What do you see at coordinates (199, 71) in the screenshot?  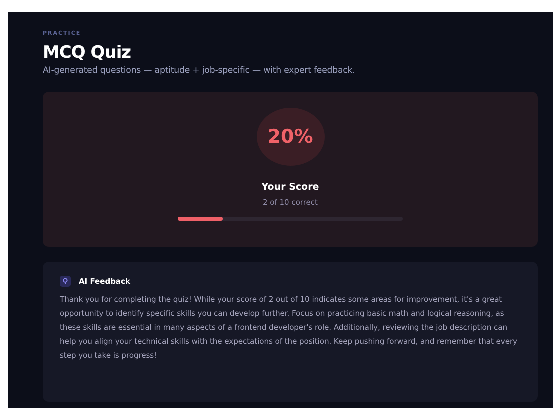 I see `page-subtitle: AI-generated questions — aptitude + job-specific — with expert feedback.` at bounding box center [199, 71].